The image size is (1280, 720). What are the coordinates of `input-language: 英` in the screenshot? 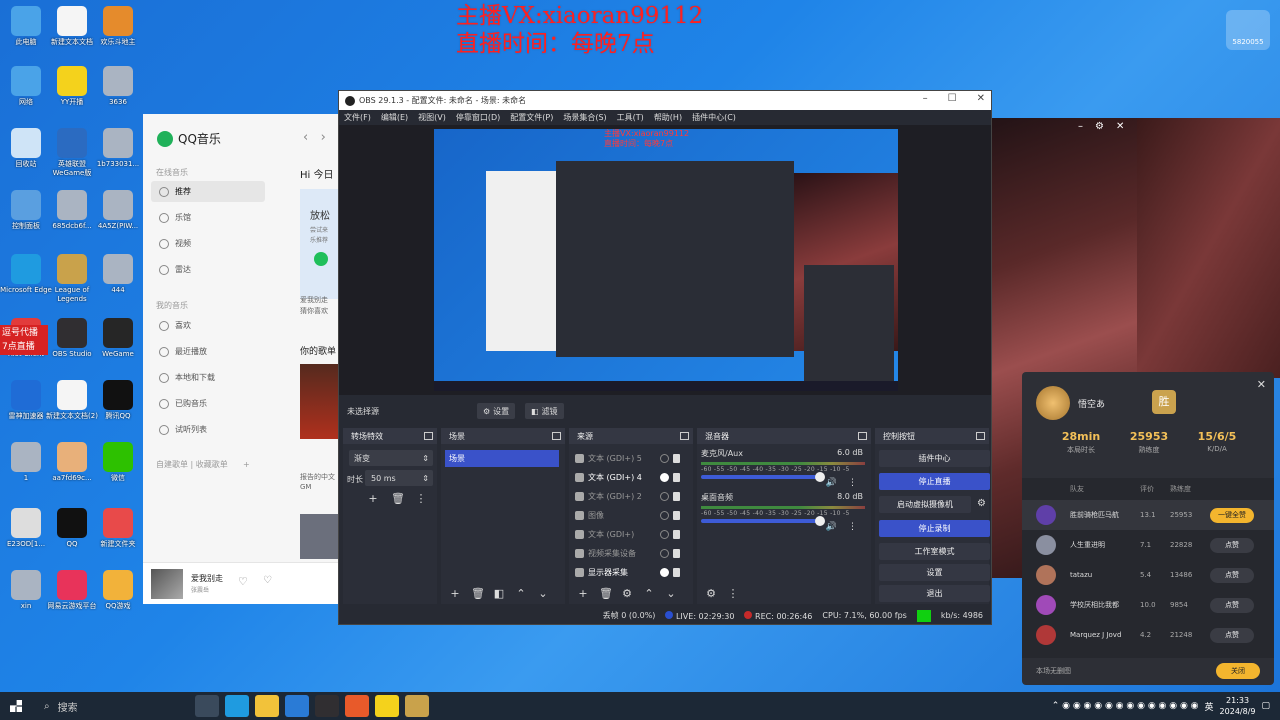 It's located at (1209, 706).